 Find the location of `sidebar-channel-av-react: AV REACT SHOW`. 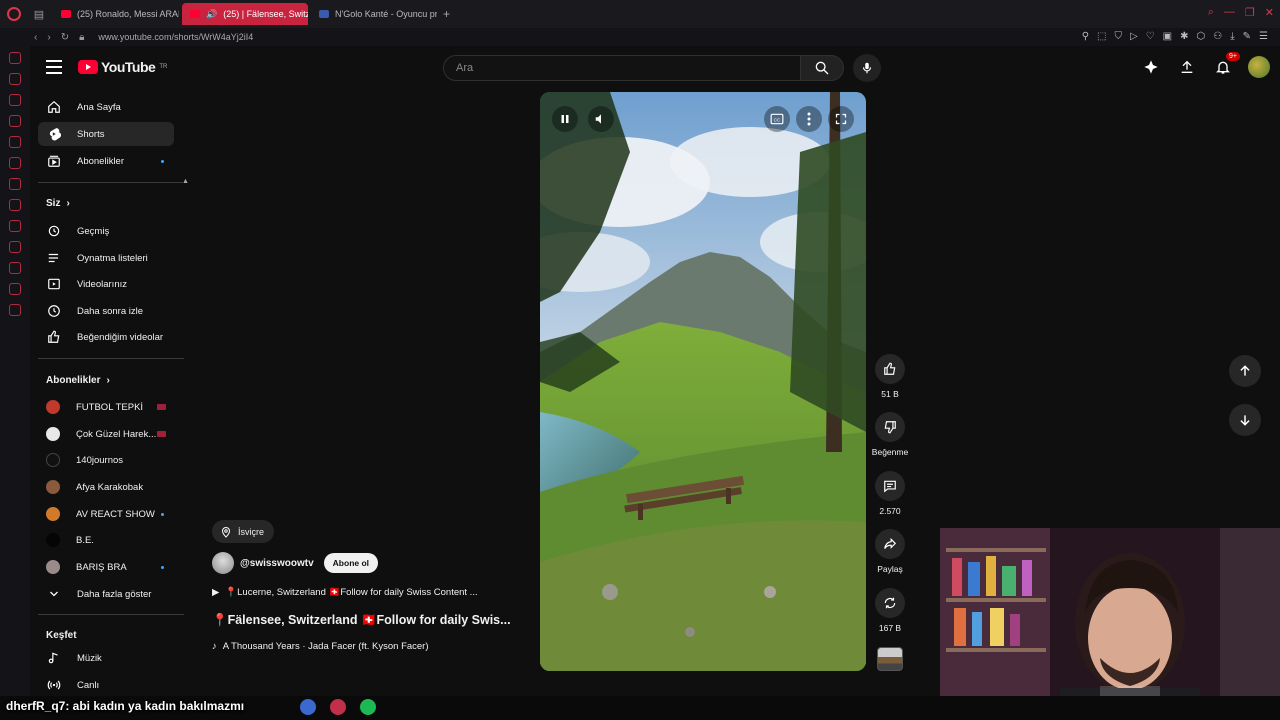

sidebar-channel-av-react: AV REACT SHOW is located at coordinates (106, 514).